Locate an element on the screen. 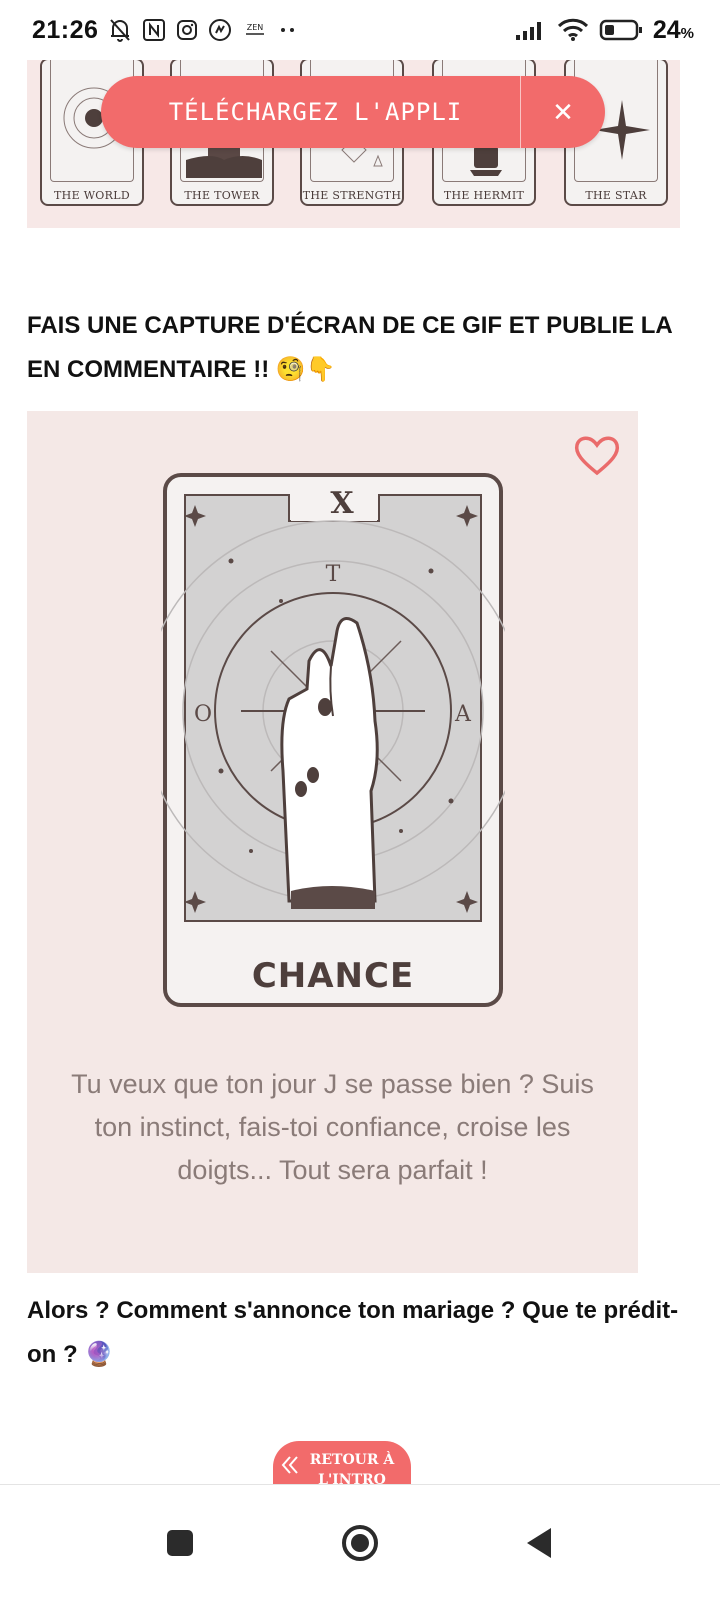 The width and height of the screenshot is (720, 1600). android-nav-bar is located at coordinates (360, 1542).